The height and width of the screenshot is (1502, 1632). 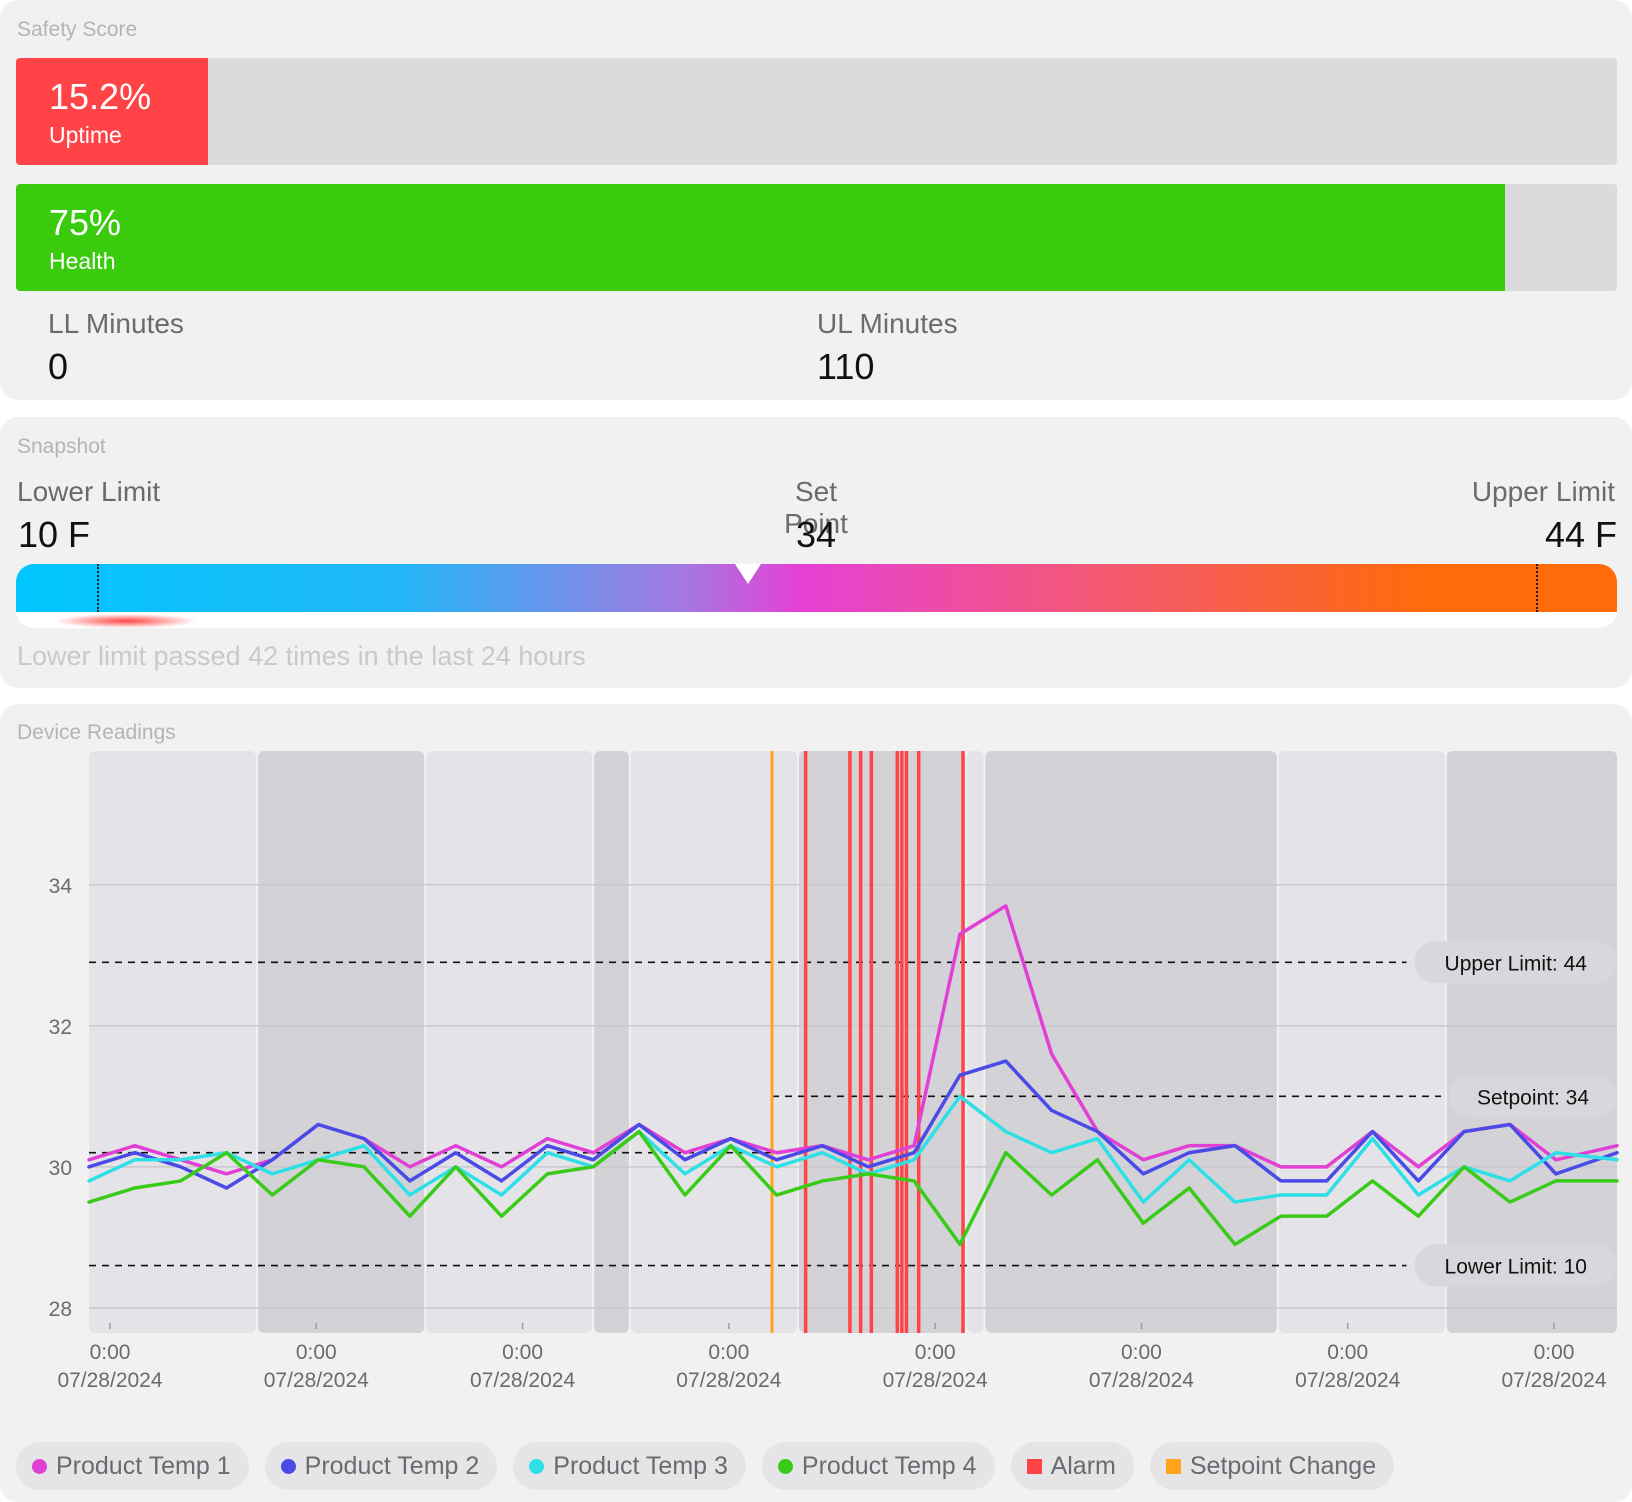 I want to click on ll-minutes-label: LL Minutes, so click(x=116, y=323).